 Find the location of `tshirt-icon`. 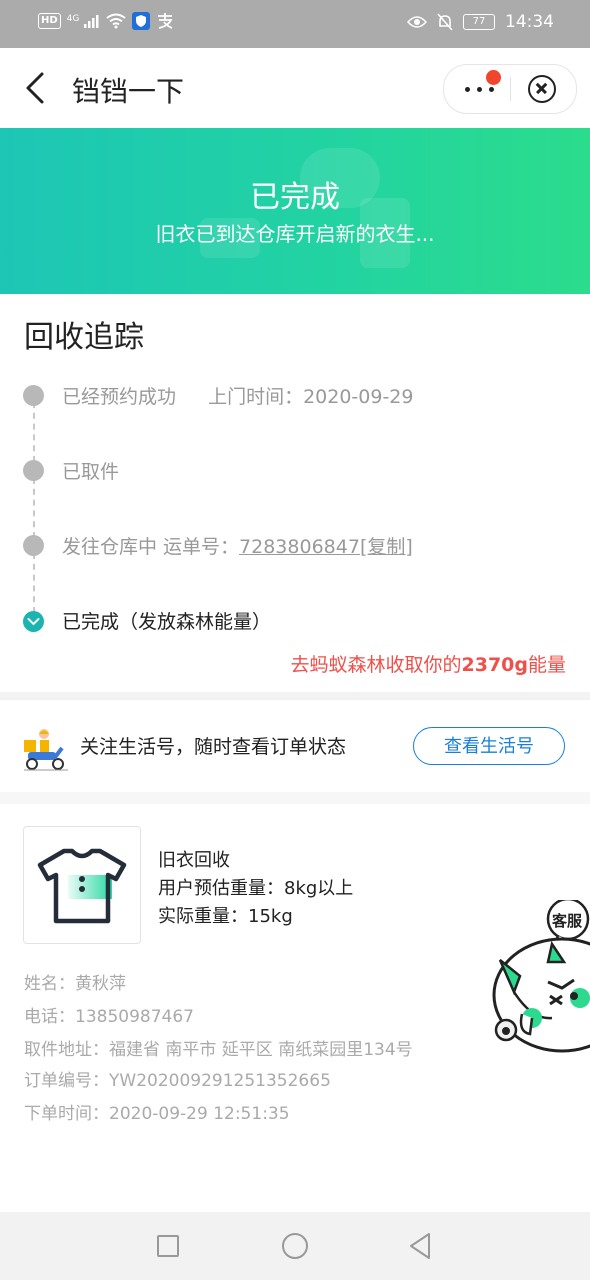

tshirt-icon is located at coordinates (82, 886).